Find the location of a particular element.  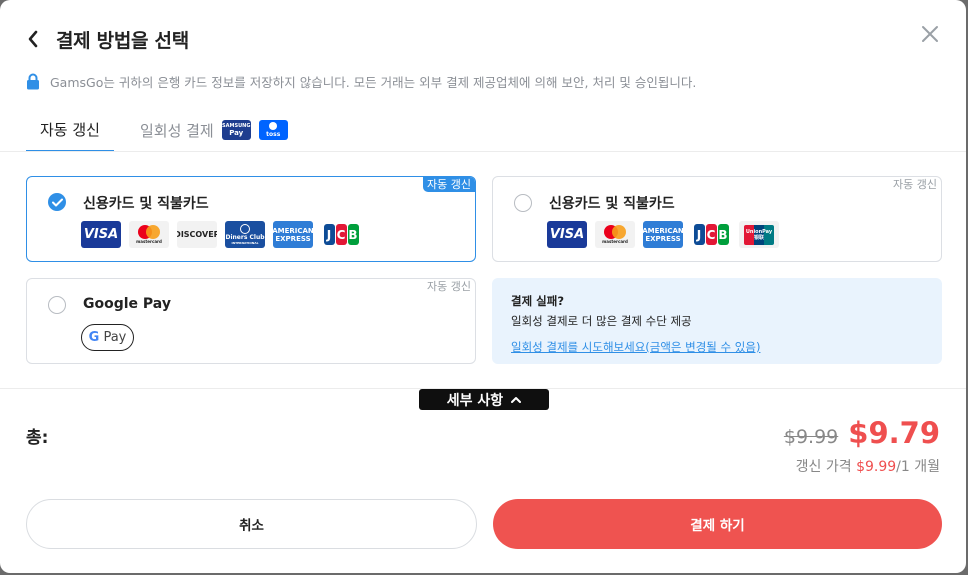

radio-selected is located at coordinates (57, 202).